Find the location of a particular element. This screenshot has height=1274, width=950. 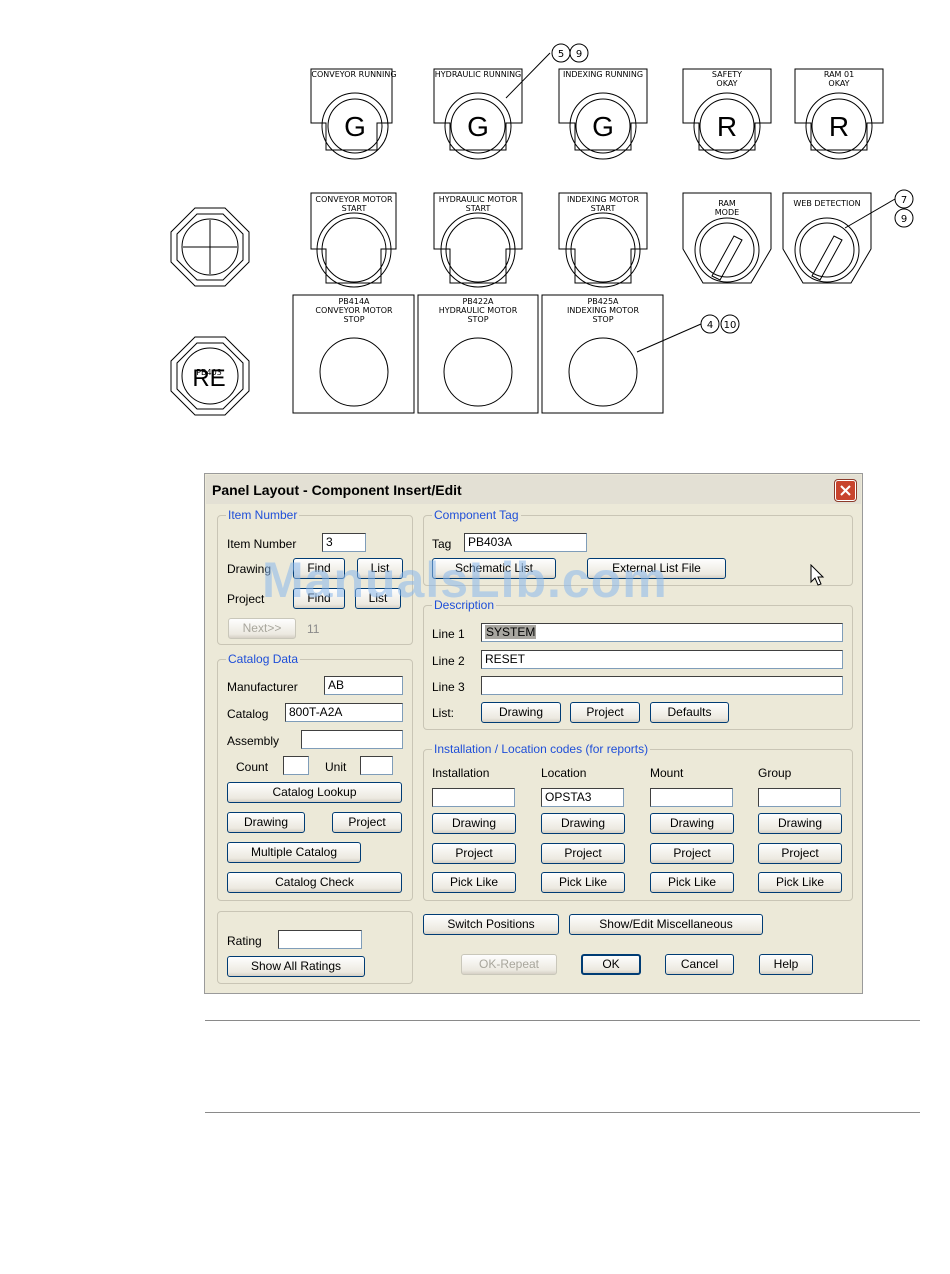

description-defaults-button: Defaults is located at coordinates (689, 712).